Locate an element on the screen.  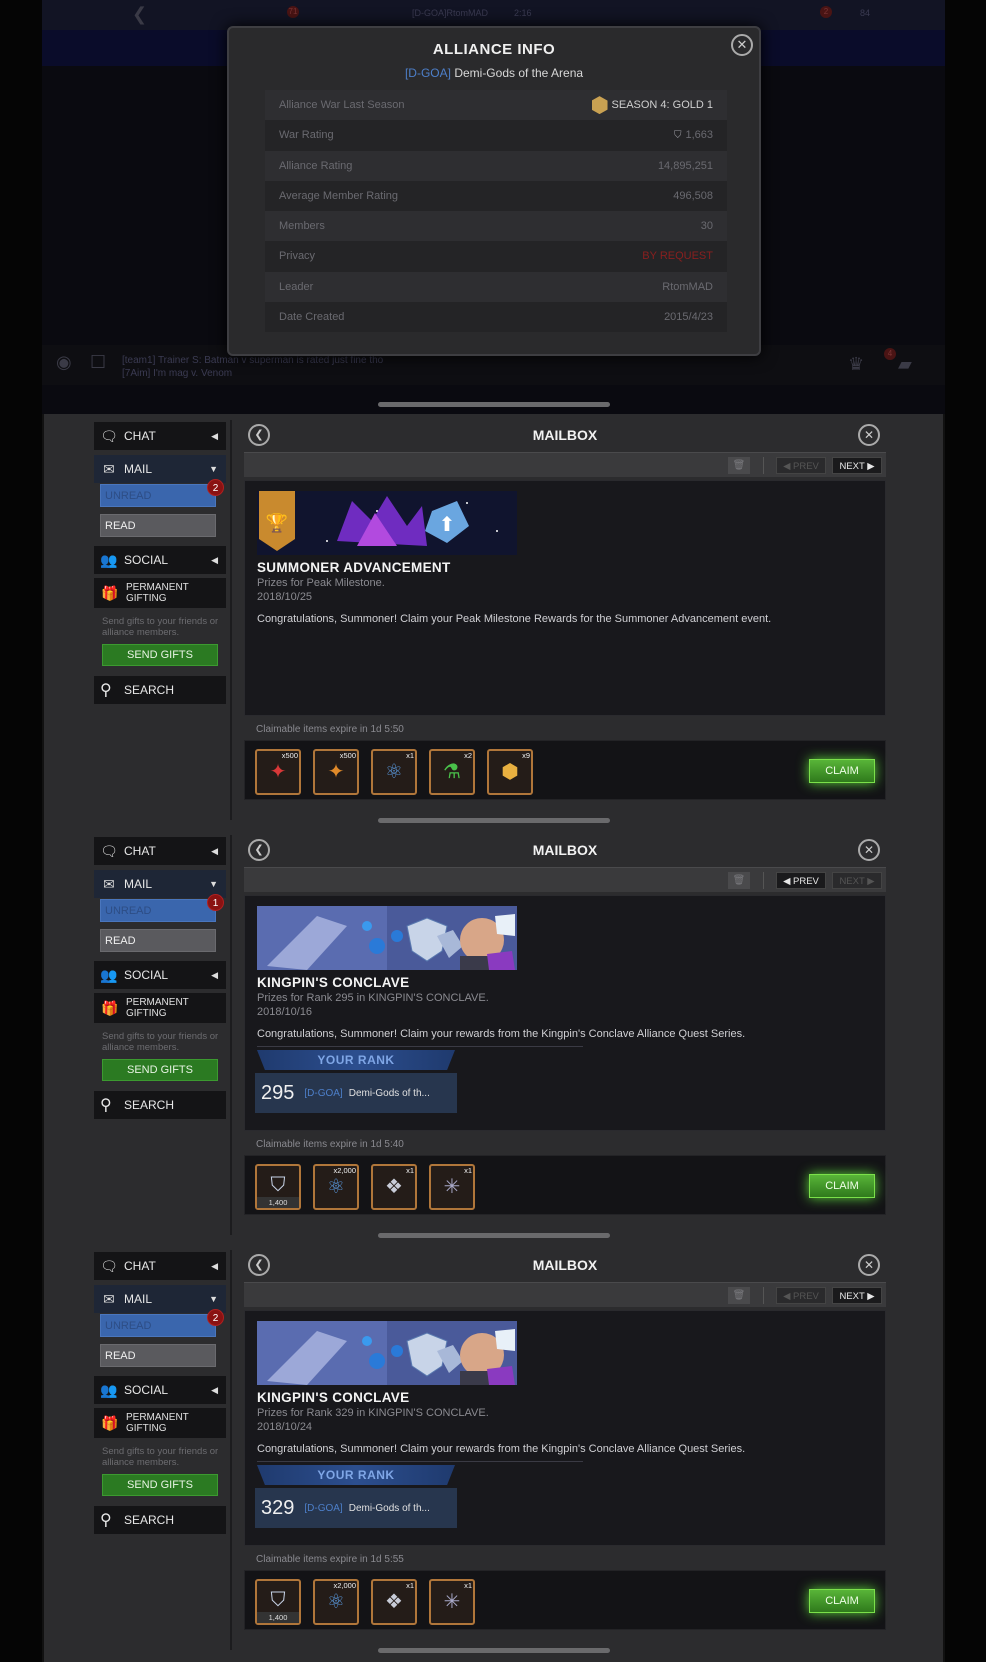
table-row: War Rating ⛉ 1,663 is located at coordinates (496, 135).